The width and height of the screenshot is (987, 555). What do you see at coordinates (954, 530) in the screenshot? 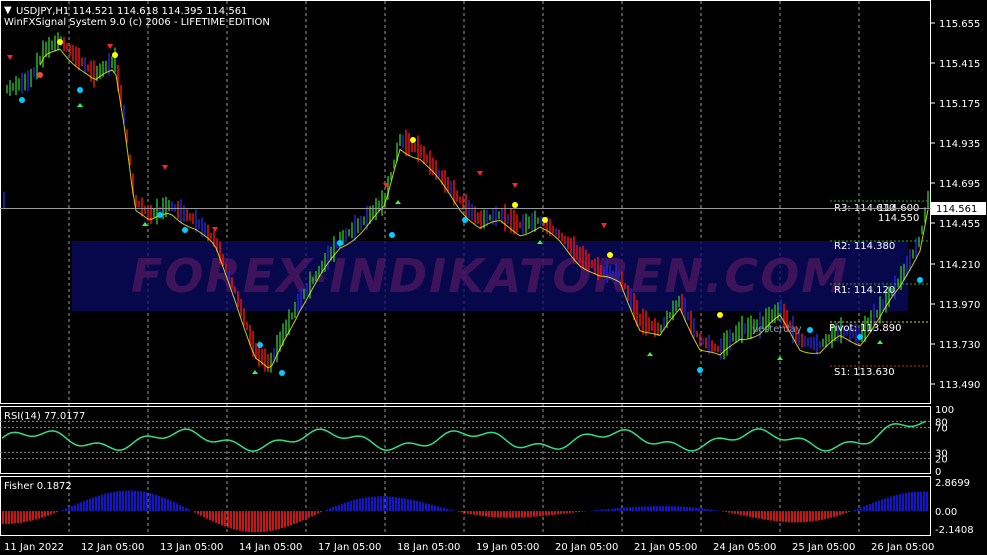
I see `fisher-axis-label-2: -2.1408` at bounding box center [954, 530].